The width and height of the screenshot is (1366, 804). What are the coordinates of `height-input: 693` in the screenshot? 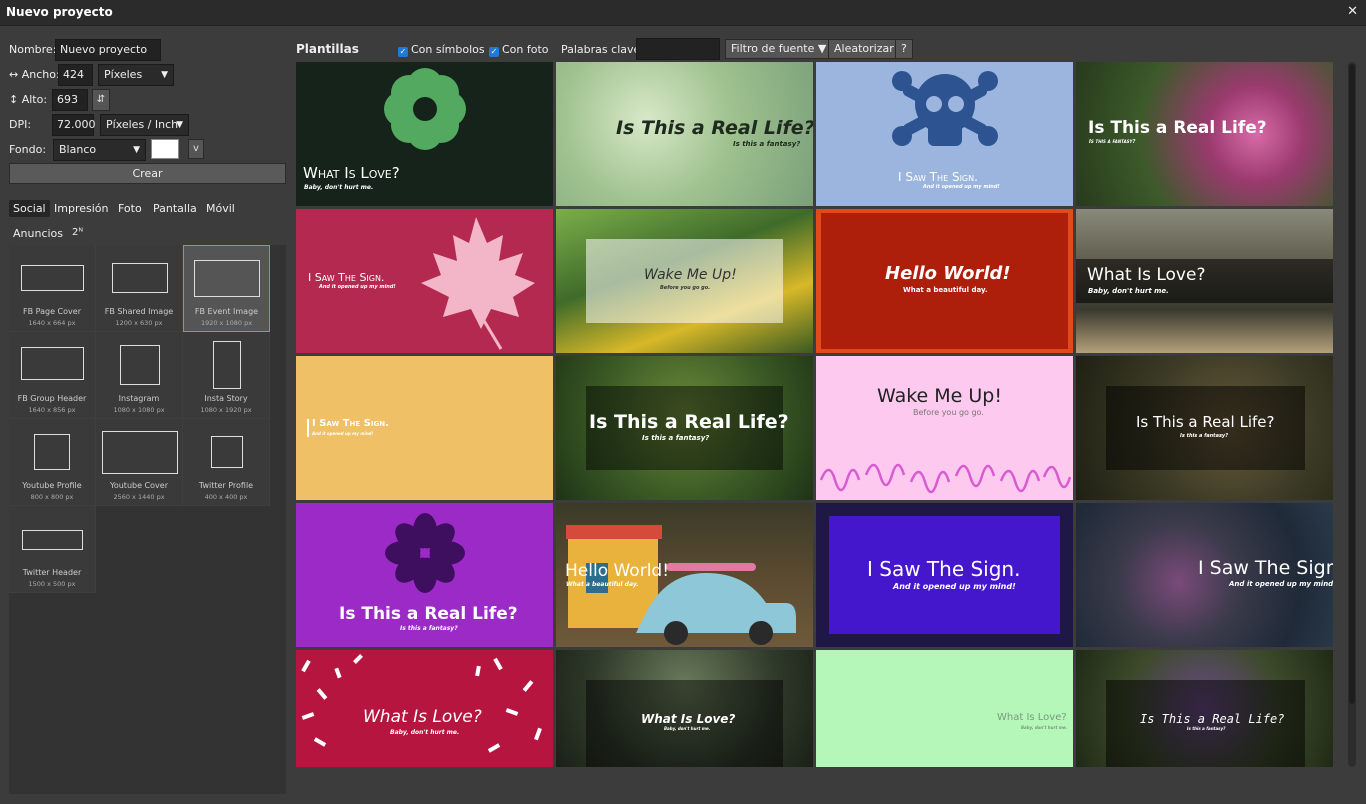 It's located at (70, 100).